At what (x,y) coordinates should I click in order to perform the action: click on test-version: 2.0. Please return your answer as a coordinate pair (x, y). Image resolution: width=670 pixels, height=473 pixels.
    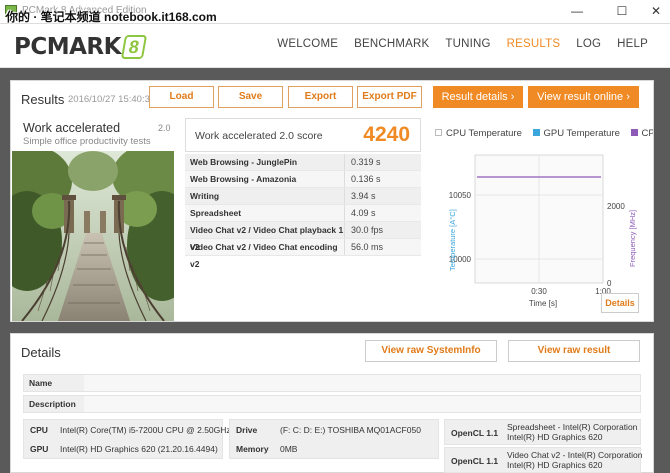
    Looking at the image, I should click on (164, 128).